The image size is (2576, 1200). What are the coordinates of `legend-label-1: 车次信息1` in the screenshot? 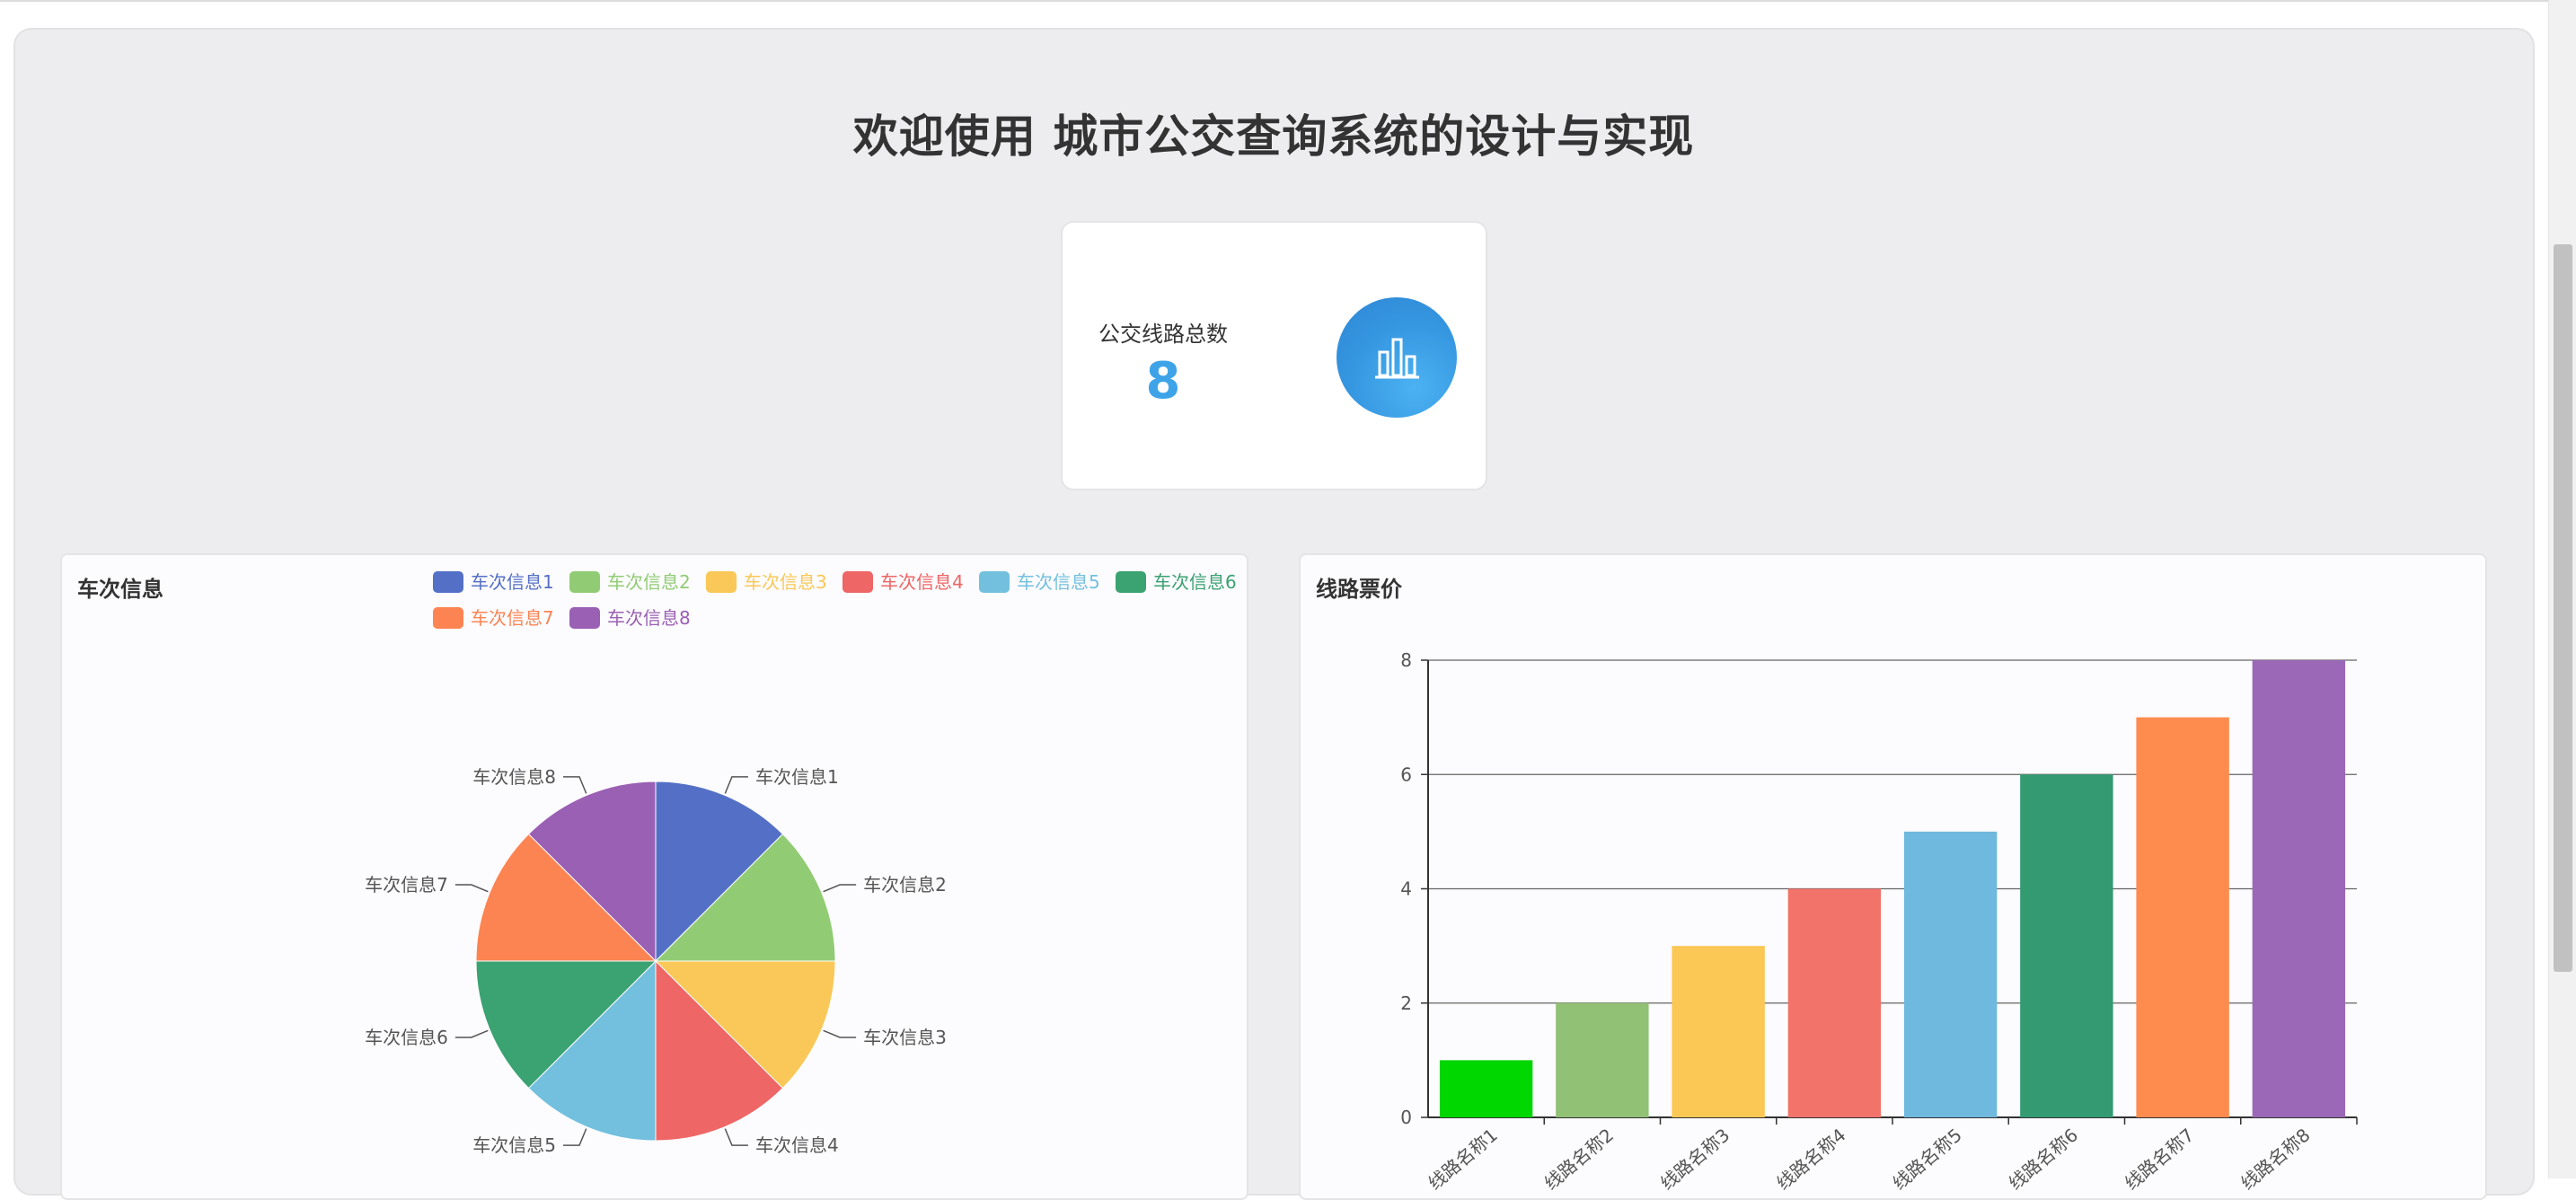 It's located at (512, 582).